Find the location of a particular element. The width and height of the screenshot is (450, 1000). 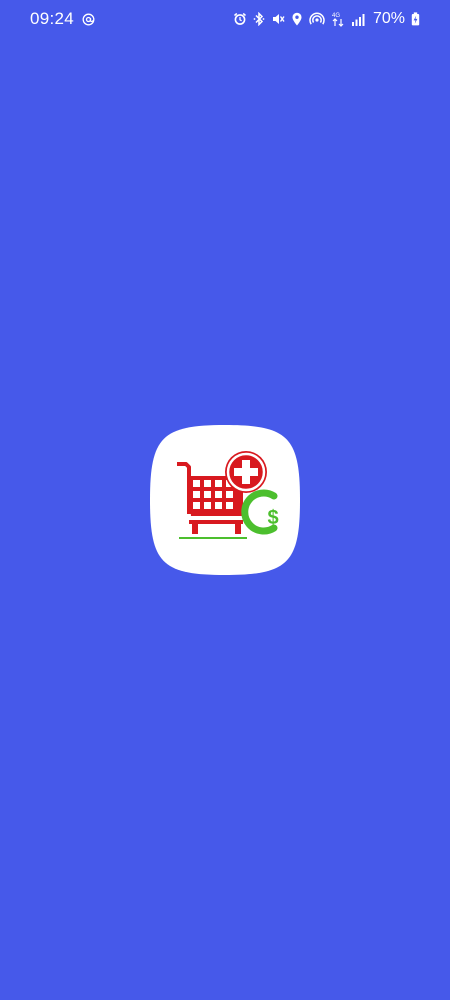

status-bar-left: 09:24 is located at coordinates (62, 19).